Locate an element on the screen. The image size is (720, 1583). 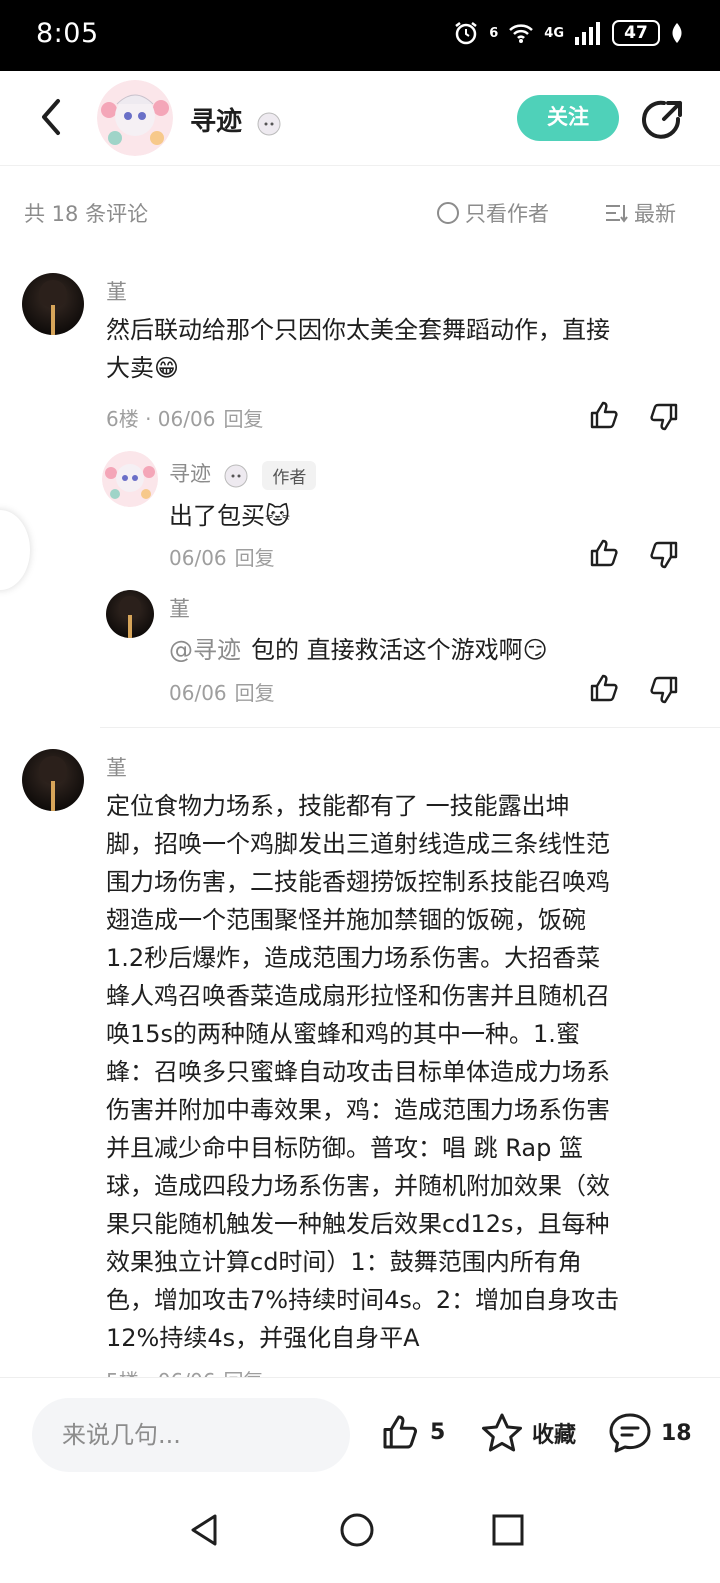
sort-icon is located at coordinates (617, 214).